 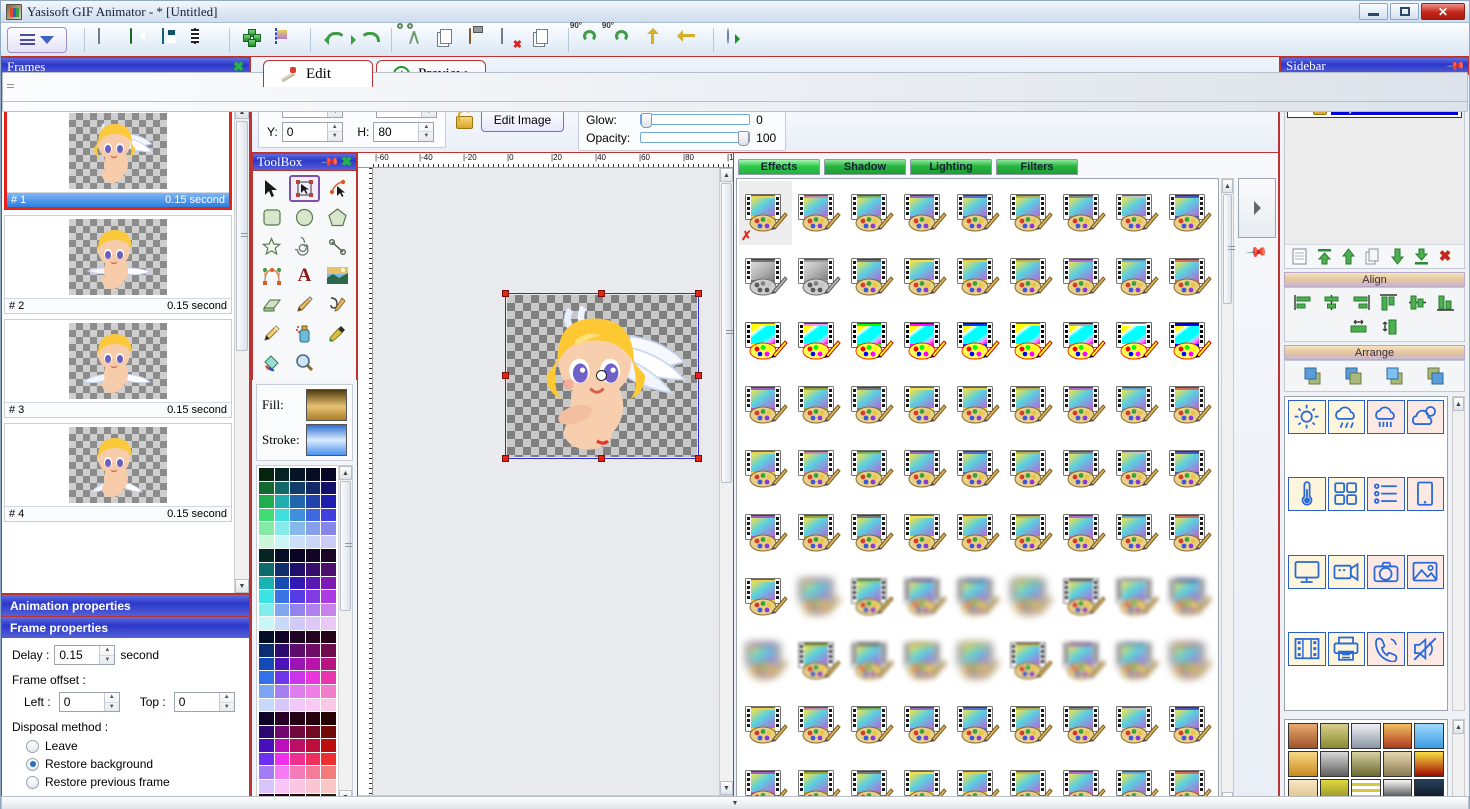 What do you see at coordinates (1417, 302) in the screenshot?
I see `align-middle-vertical-button` at bounding box center [1417, 302].